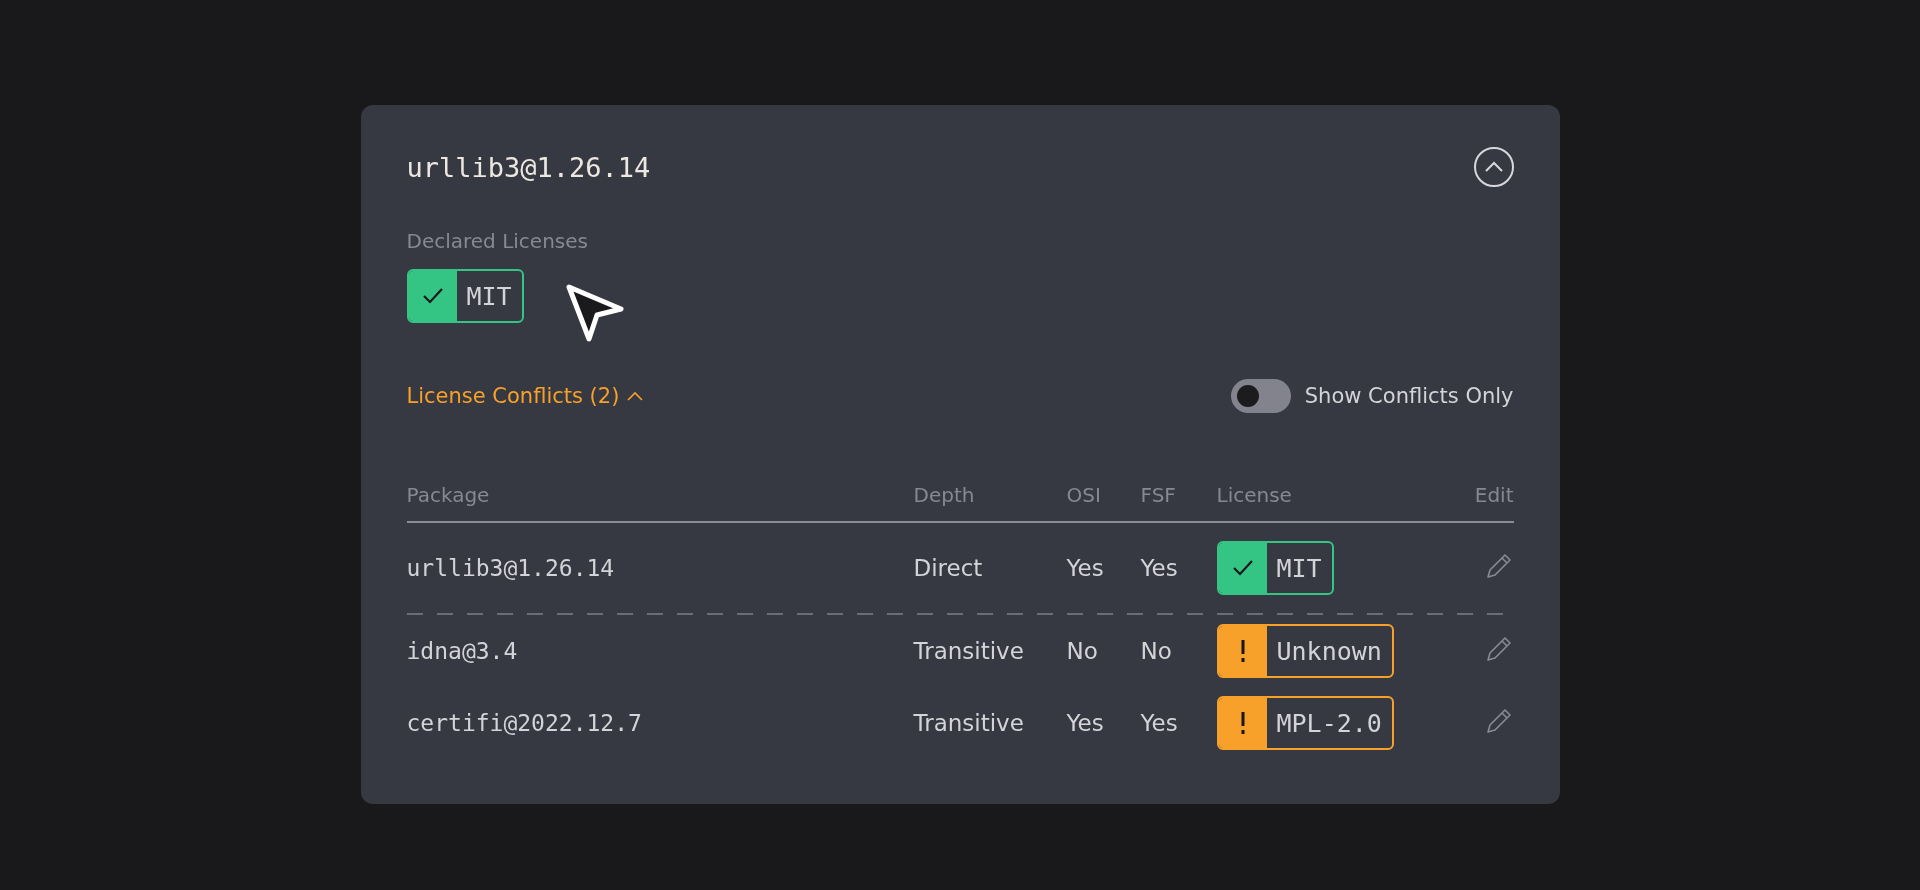 Image resolution: width=1920 pixels, height=890 pixels. Describe the element at coordinates (948, 568) in the screenshot. I see `depth-cell: Direct` at that location.